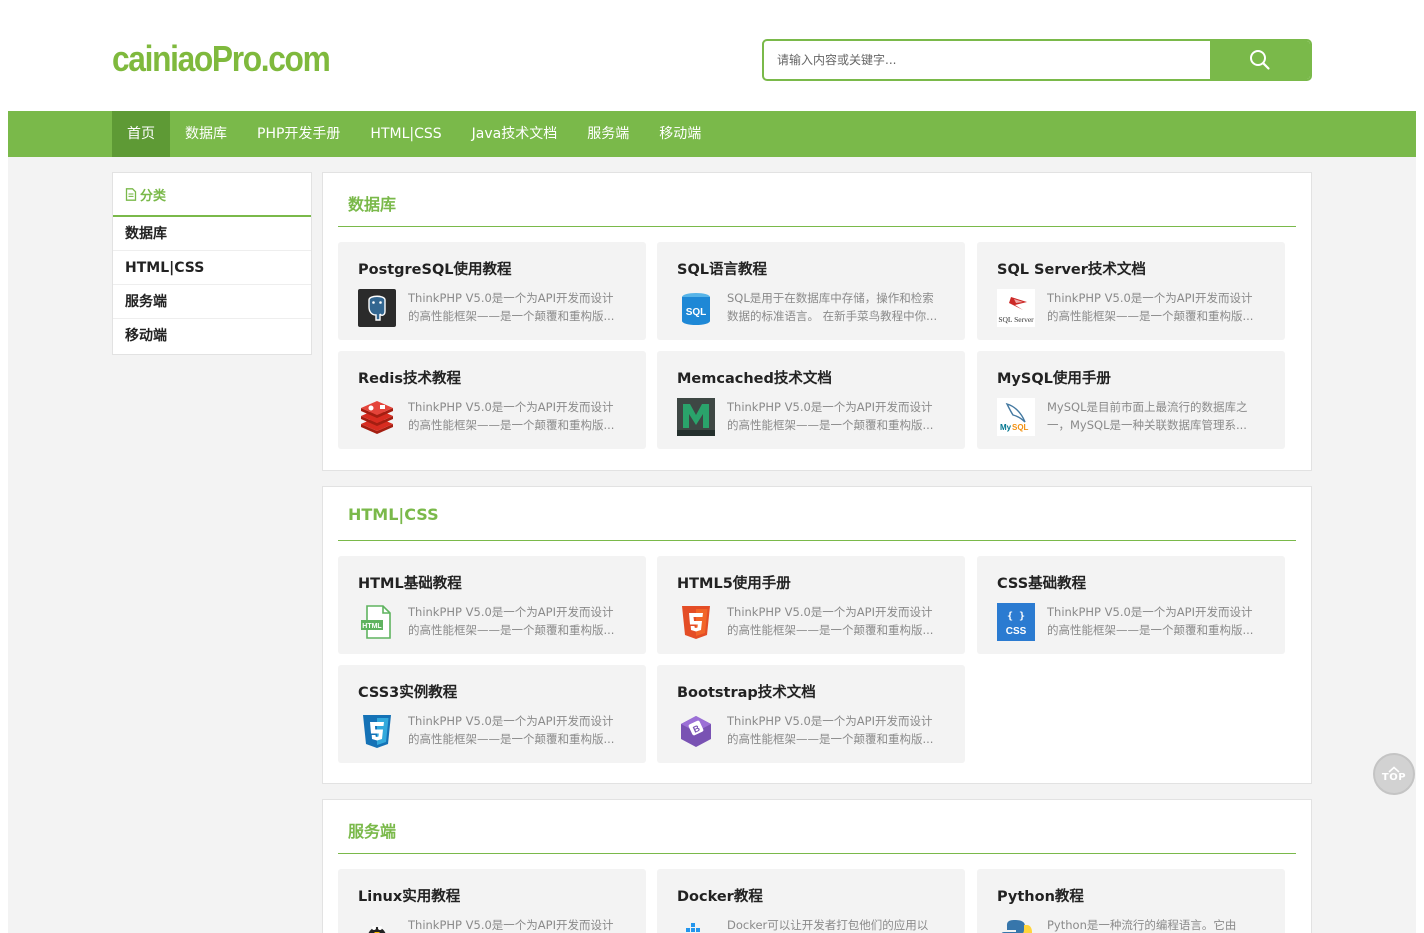 This screenshot has height=933, width=1424. What do you see at coordinates (1142, 925) in the screenshot?
I see `card-description: Python是一种流行的编程语言。它由` at bounding box center [1142, 925].